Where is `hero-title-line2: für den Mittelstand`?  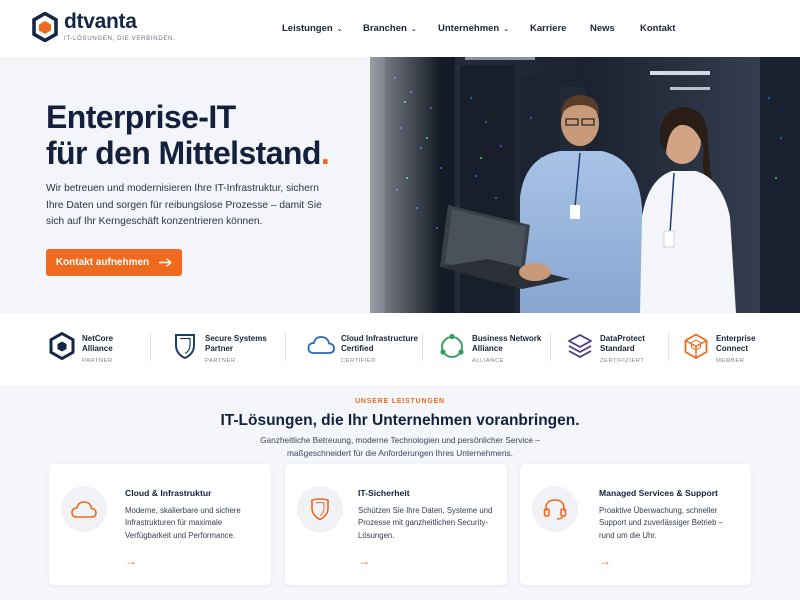 hero-title-line2: für den Mittelstand is located at coordinates (183, 153).